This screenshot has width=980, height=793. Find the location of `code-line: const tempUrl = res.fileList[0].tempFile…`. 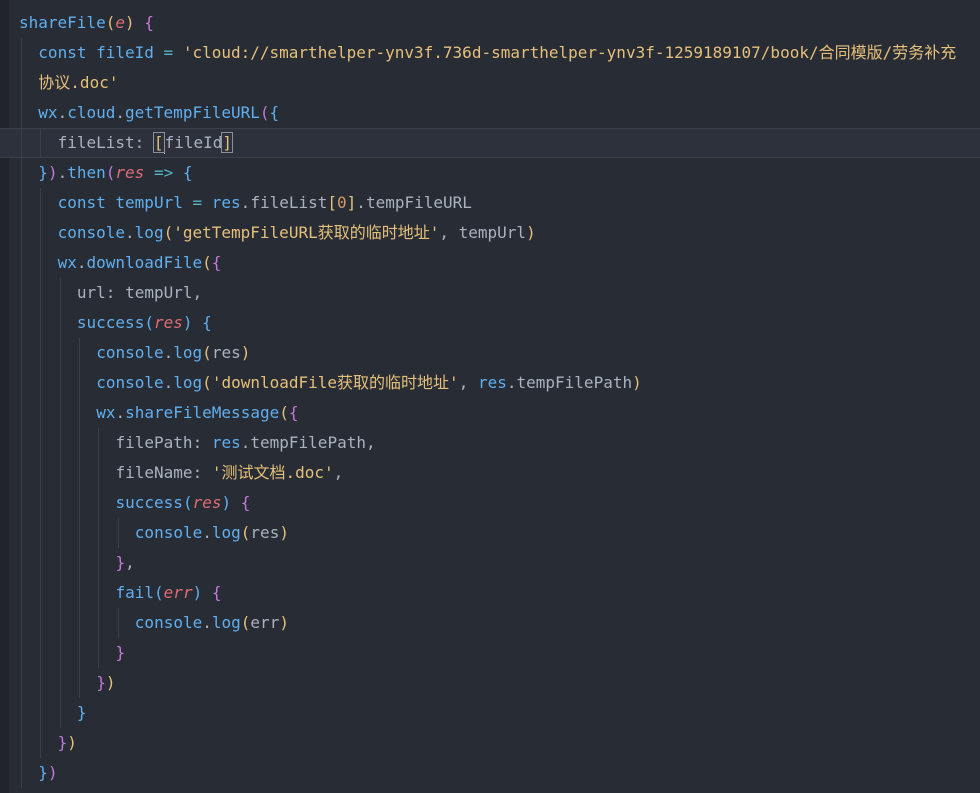

code-line: const tempUrl = res.fileList[0].tempFile… is located at coordinates (490, 203).